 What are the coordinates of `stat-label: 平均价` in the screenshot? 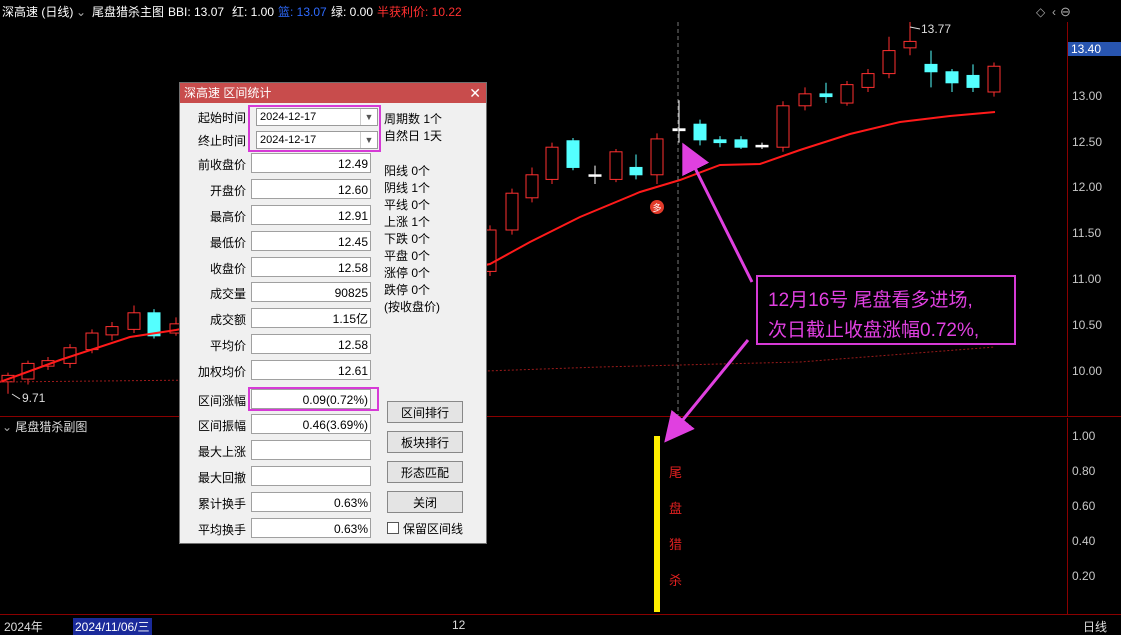 It's located at (227, 346).